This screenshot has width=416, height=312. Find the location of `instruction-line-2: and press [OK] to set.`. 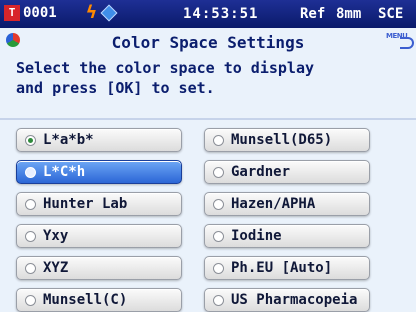

instruction-line-2: and press [OK] to set. is located at coordinates (115, 88).